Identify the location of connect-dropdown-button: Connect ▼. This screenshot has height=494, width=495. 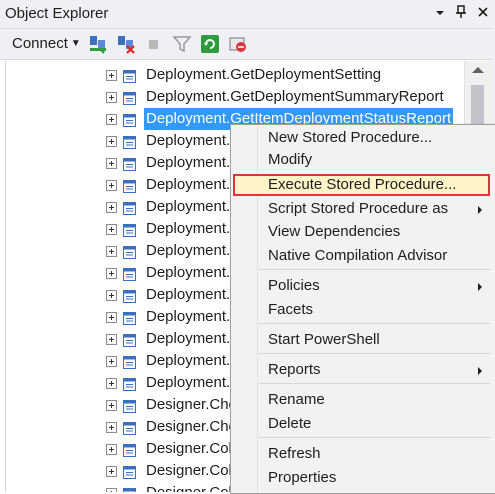
(46, 43).